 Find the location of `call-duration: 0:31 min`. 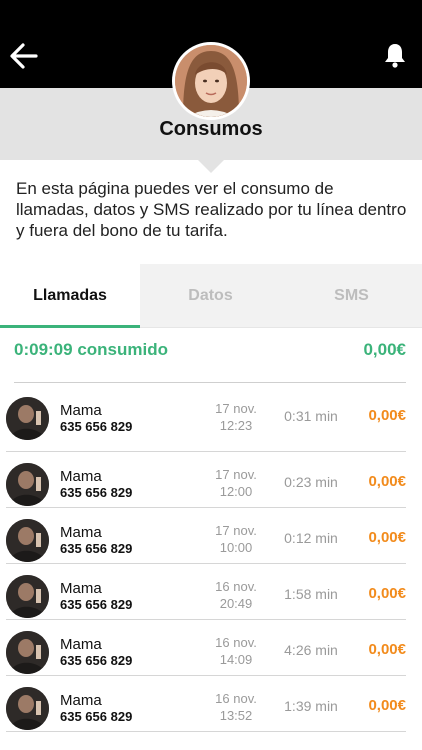

call-duration: 0:31 min is located at coordinates (311, 416).